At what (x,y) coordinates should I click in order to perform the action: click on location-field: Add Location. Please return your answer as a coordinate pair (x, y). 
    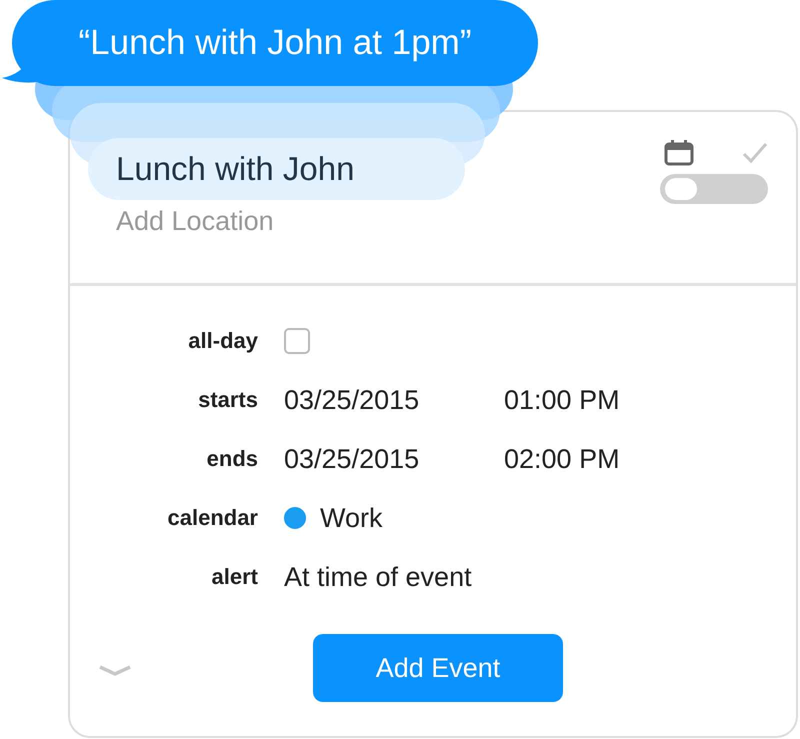
    Looking at the image, I should click on (246, 221).